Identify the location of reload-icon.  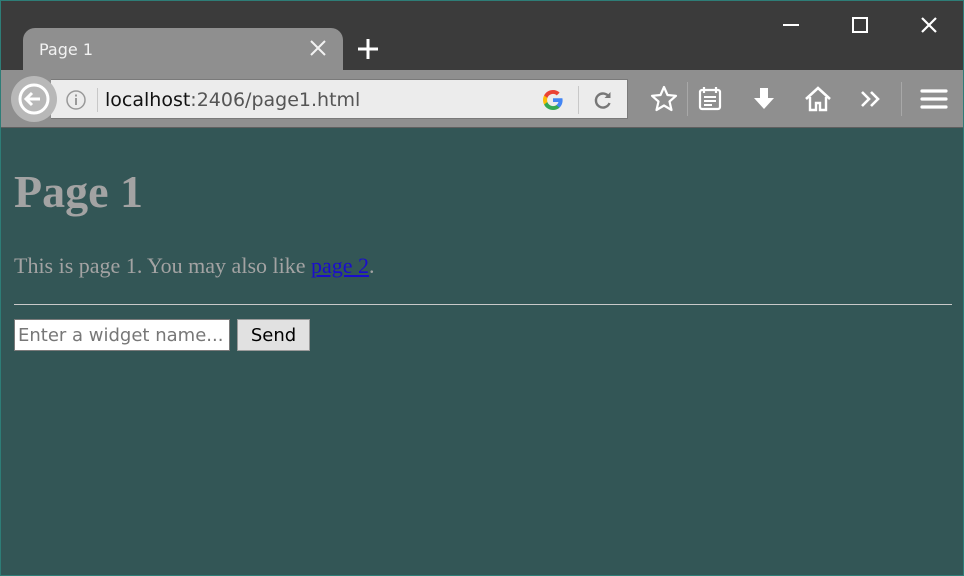
(603, 100).